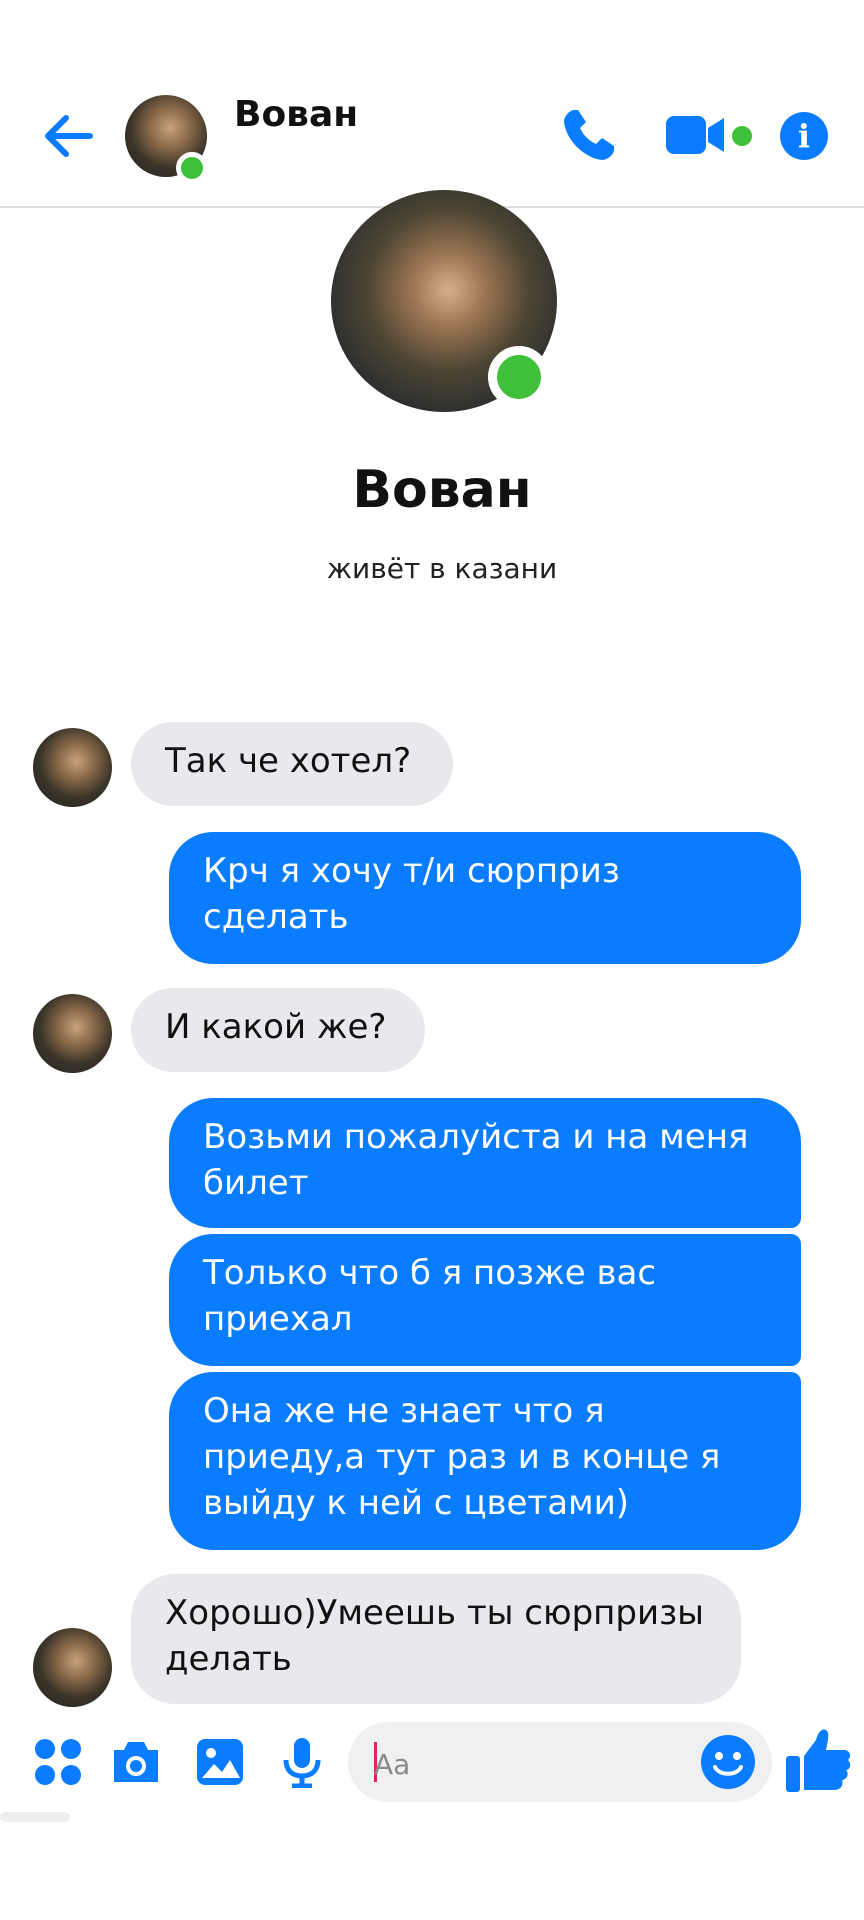 Image resolution: width=864 pixels, height=1920 pixels. What do you see at coordinates (432, 104) in the screenshot?
I see `chat-header: Вован i` at bounding box center [432, 104].